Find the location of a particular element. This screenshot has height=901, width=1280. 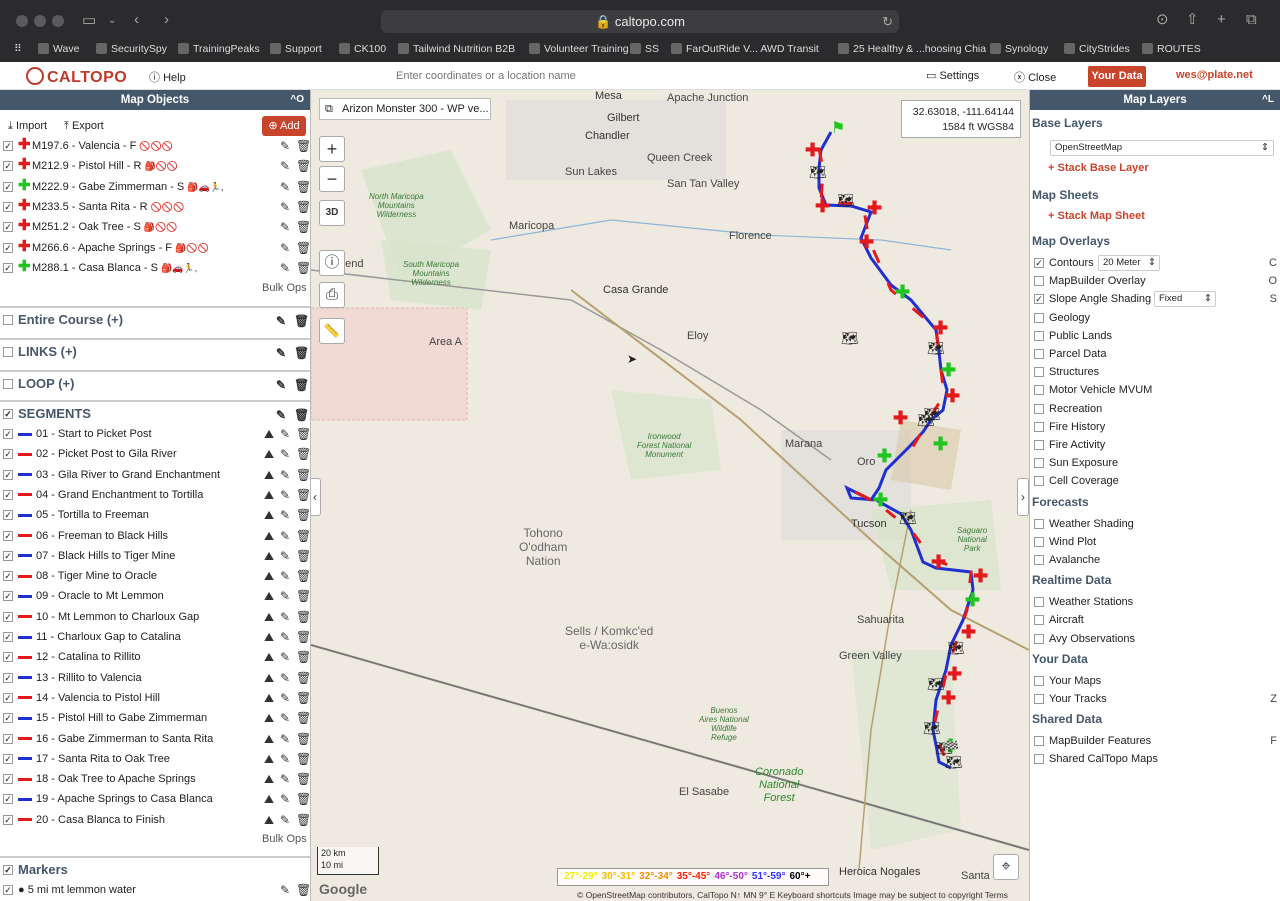

overlay-row: Cell Coverage is located at coordinates (1155, 481).